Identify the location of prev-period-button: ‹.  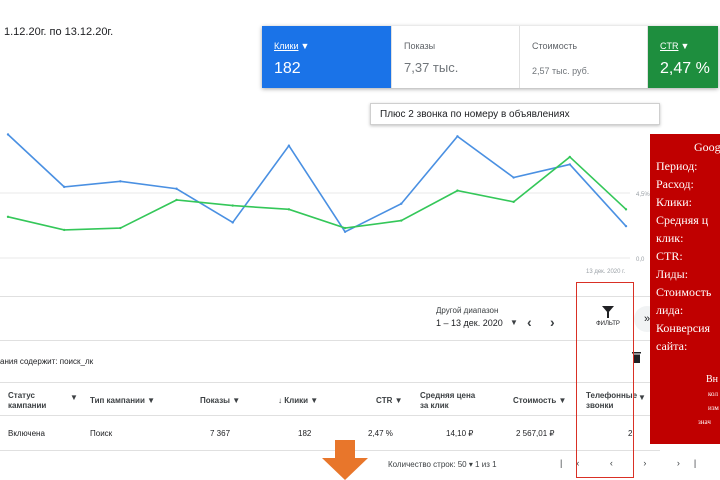
(529, 322).